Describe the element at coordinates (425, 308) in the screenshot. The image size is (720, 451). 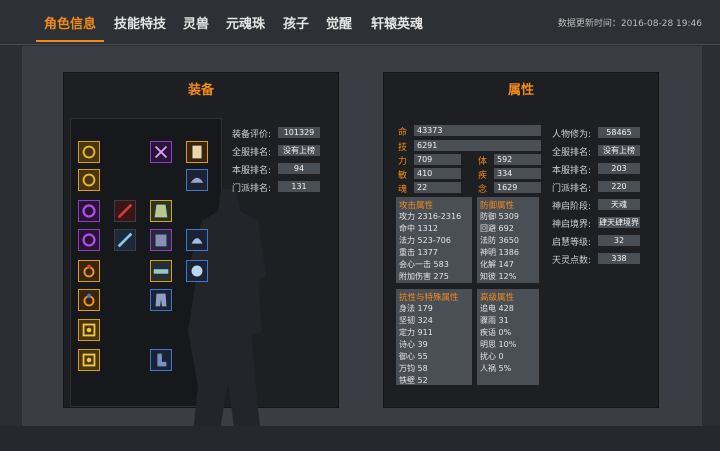
I see `body-value: 179` at that location.